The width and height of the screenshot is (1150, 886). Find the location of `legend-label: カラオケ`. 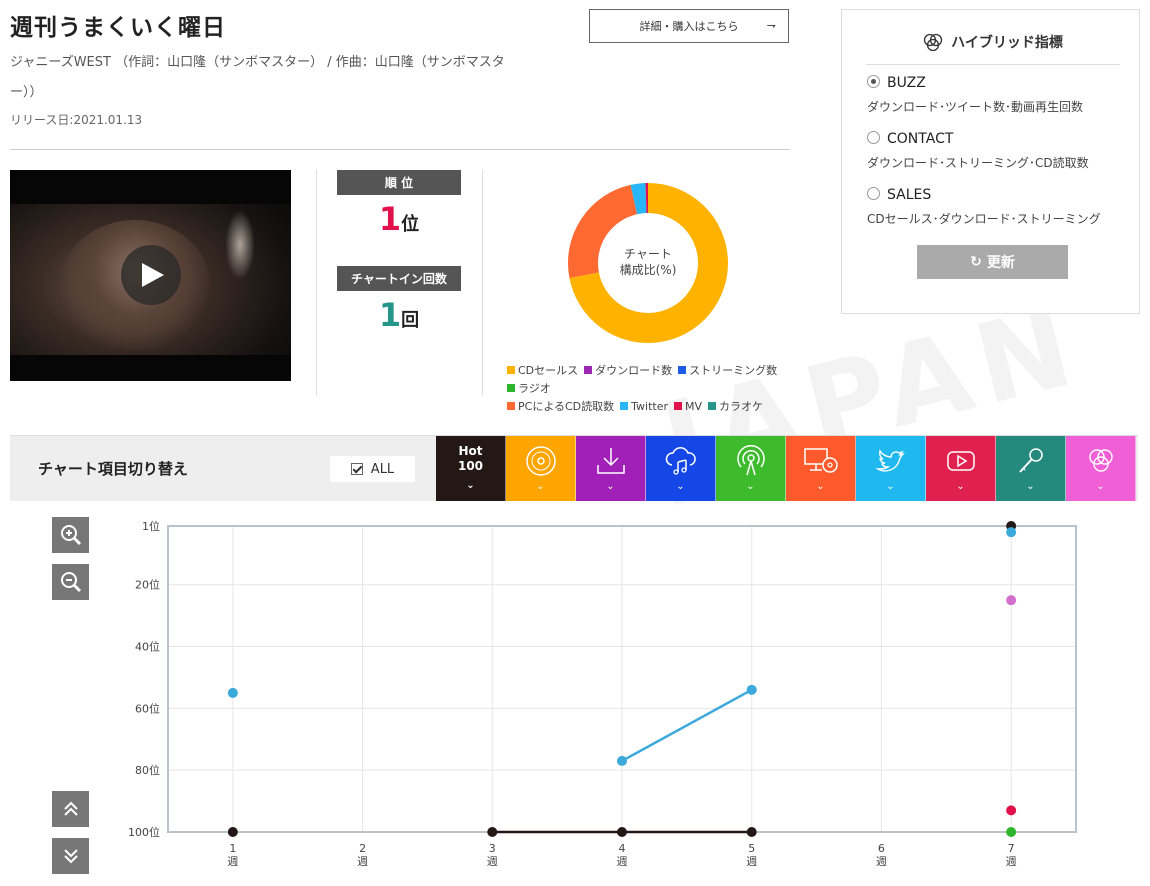

legend-label: カラオケ is located at coordinates (741, 406).